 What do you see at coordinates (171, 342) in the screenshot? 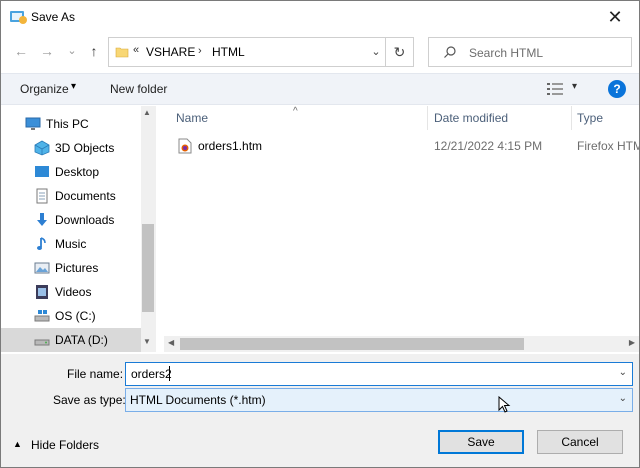
I see `scroll-left-arrow: ◀` at bounding box center [171, 342].